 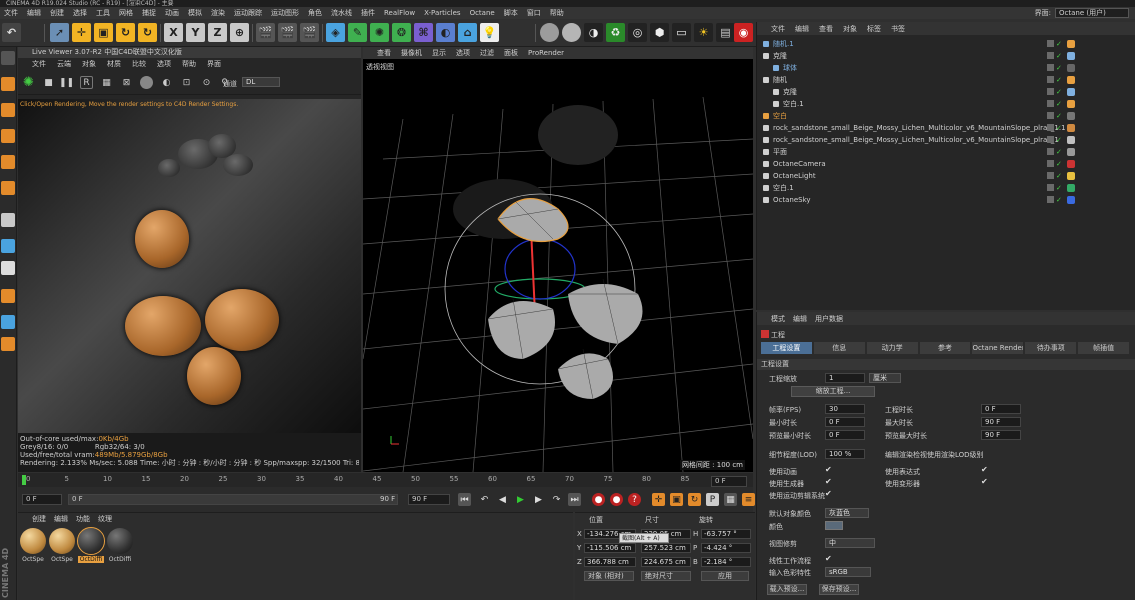 I want to click on object-color-dropdown: 灰蓝色, so click(x=847, y=513).